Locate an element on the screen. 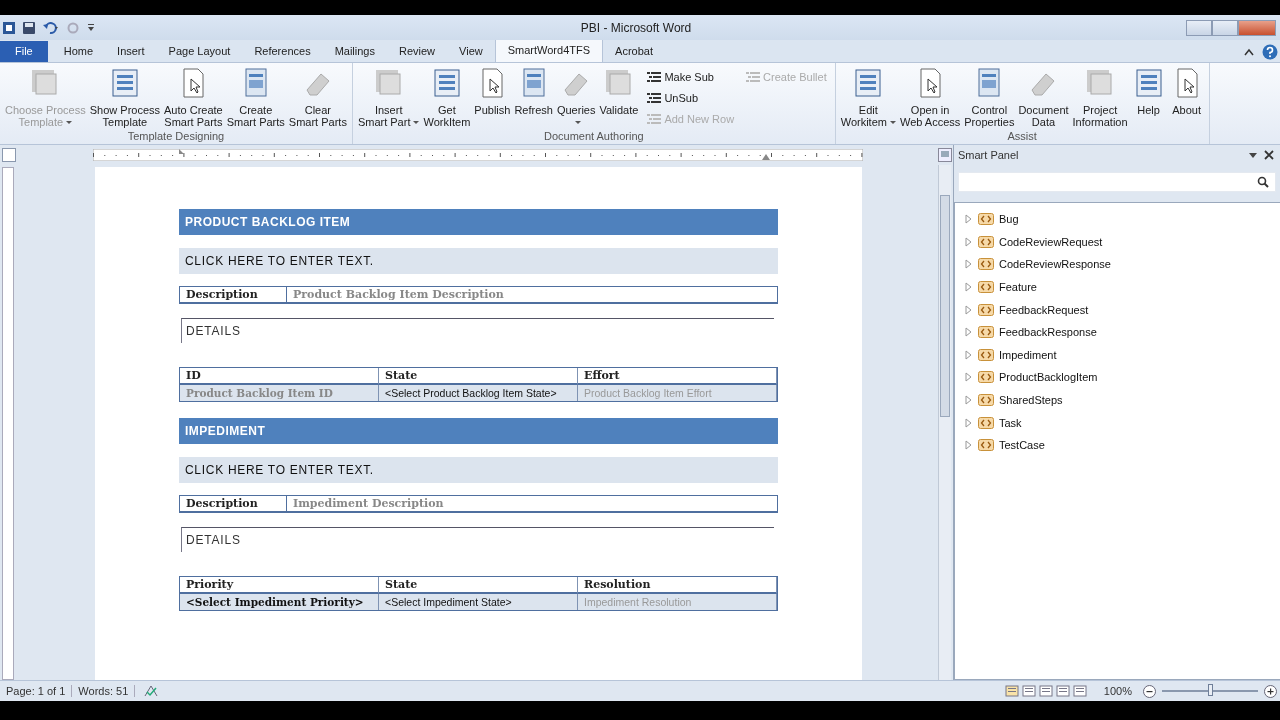 The width and height of the screenshot is (1280, 720). ribbon-button: Publish is located at coordinates (492, 91).